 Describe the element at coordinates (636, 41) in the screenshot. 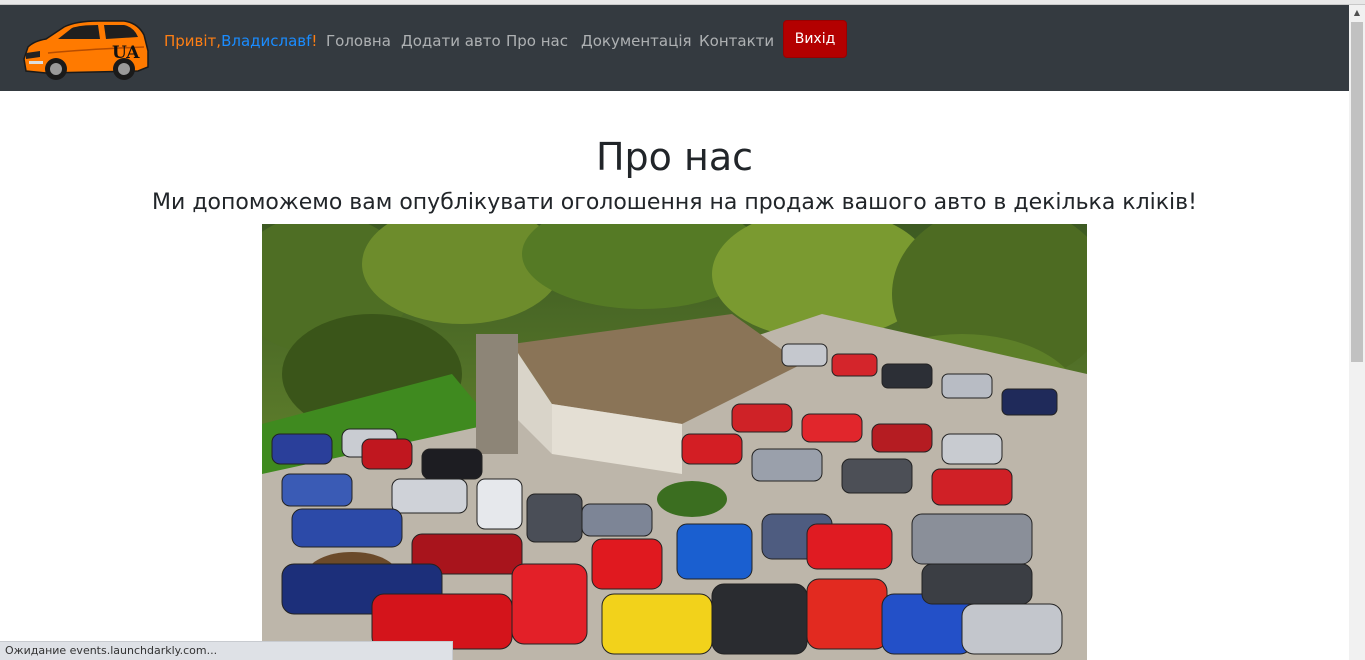

I see `nav-link-documentation: Документація` at that location.